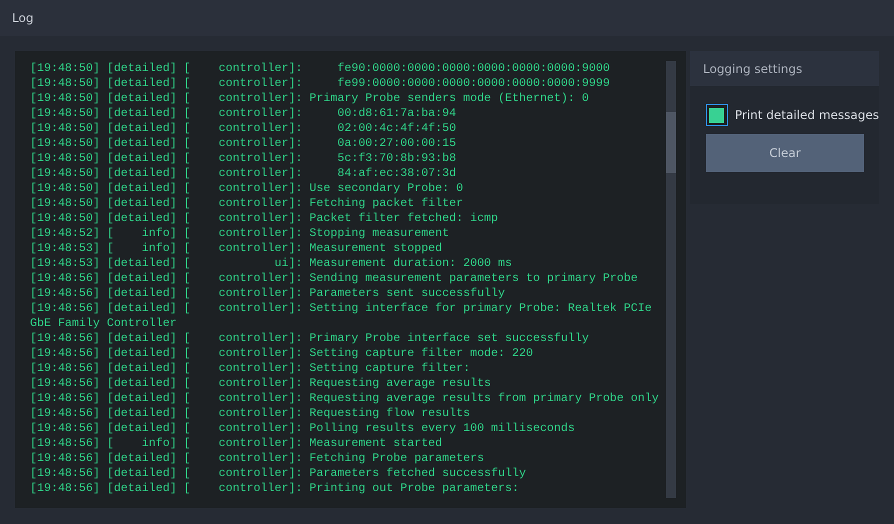  What do you see at coordinates (275, 488) in the screenshot?
I see `log-line: [19:48:56] [detailed] [ controller]: Printing out Probe parameters:` at bounding box center [275, 488].